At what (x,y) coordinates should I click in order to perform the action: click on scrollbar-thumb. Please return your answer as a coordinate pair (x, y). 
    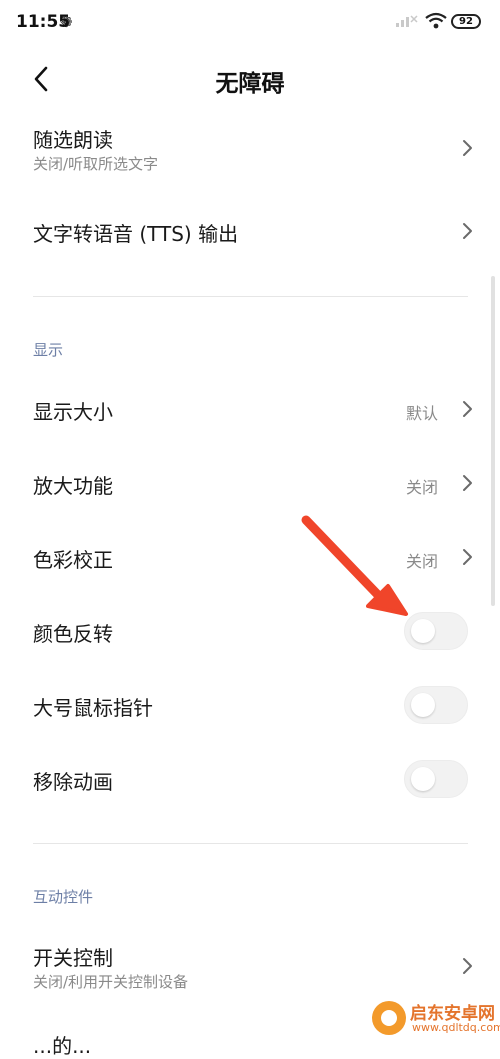
    Looking at the image, I should click on (493, 441).